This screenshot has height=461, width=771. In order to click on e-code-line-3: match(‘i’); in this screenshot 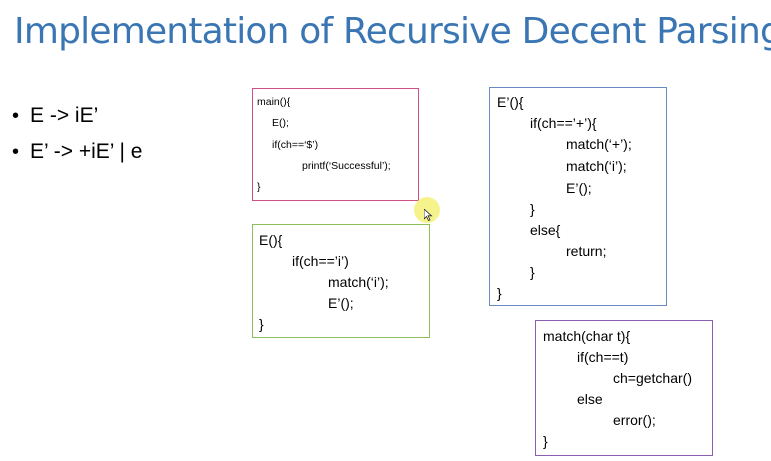, I will do `click(358, 282)`.